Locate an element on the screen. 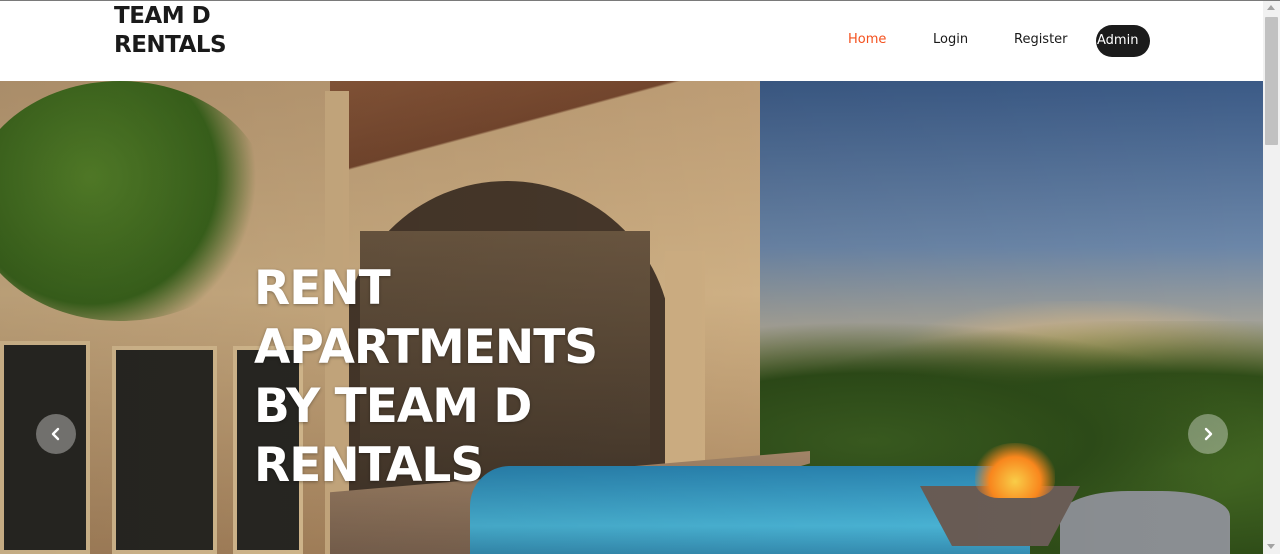  brand-line-2: RENTALS is located at coordinates (170, 45).